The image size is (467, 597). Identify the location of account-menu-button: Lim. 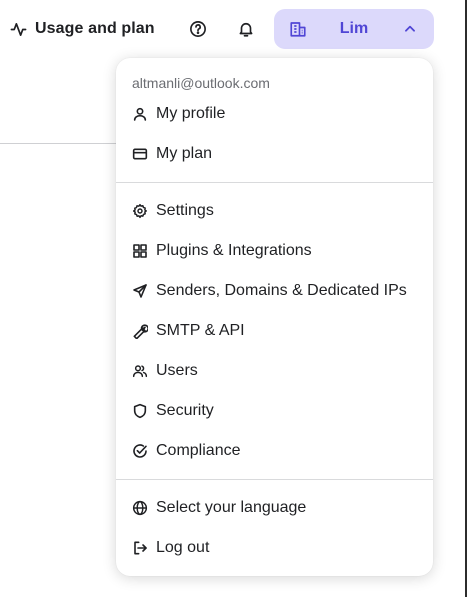
(354, 29).